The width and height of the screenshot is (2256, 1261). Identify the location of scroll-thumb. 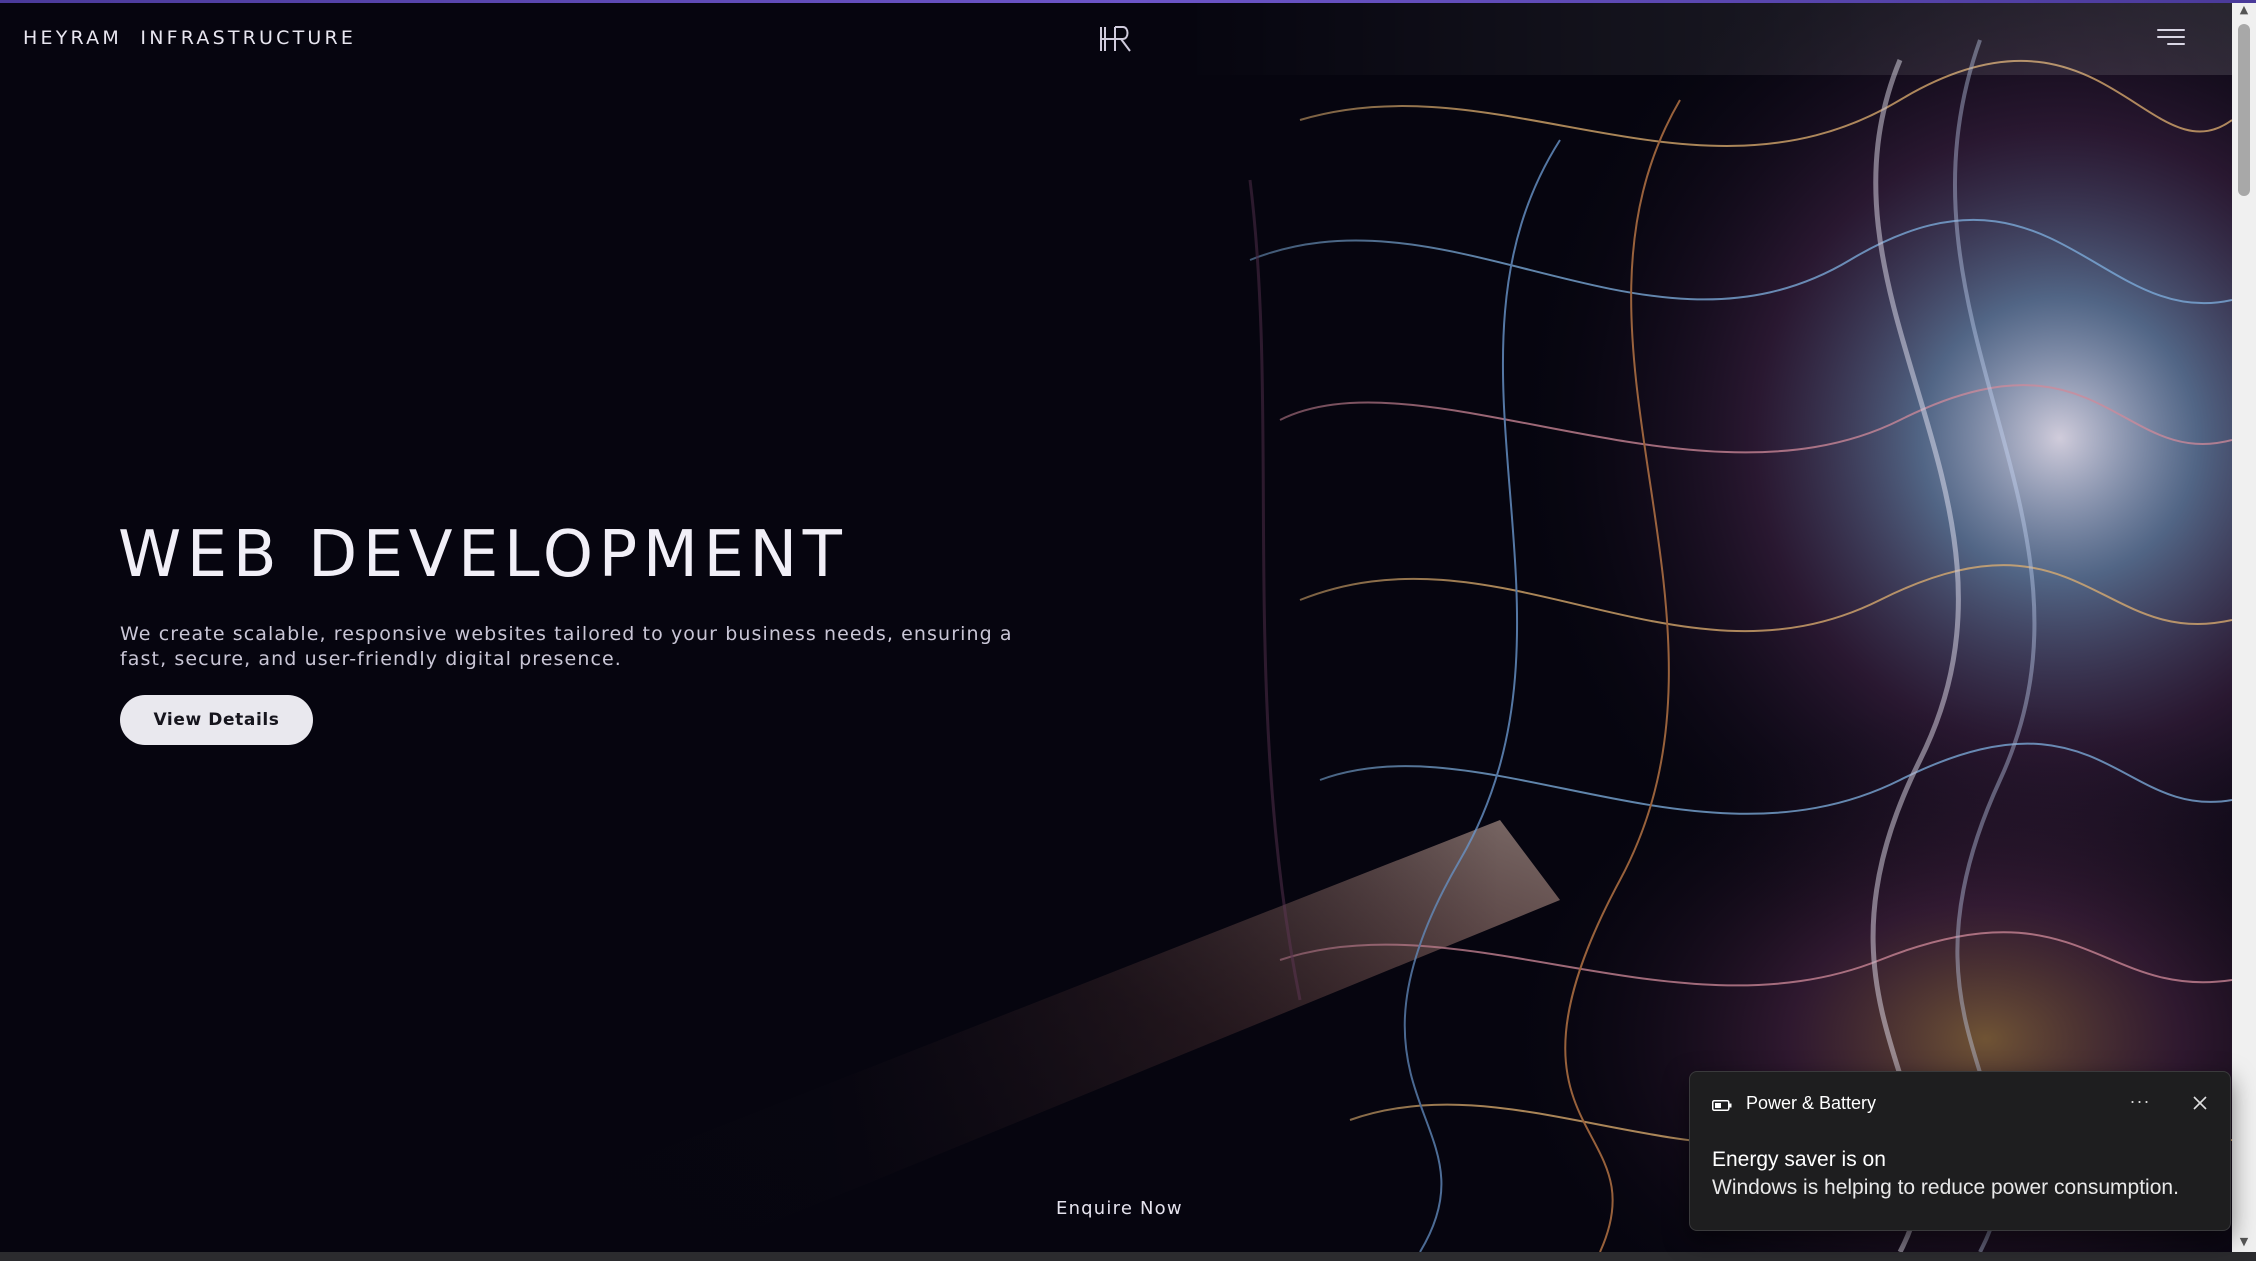
(2244, 110).